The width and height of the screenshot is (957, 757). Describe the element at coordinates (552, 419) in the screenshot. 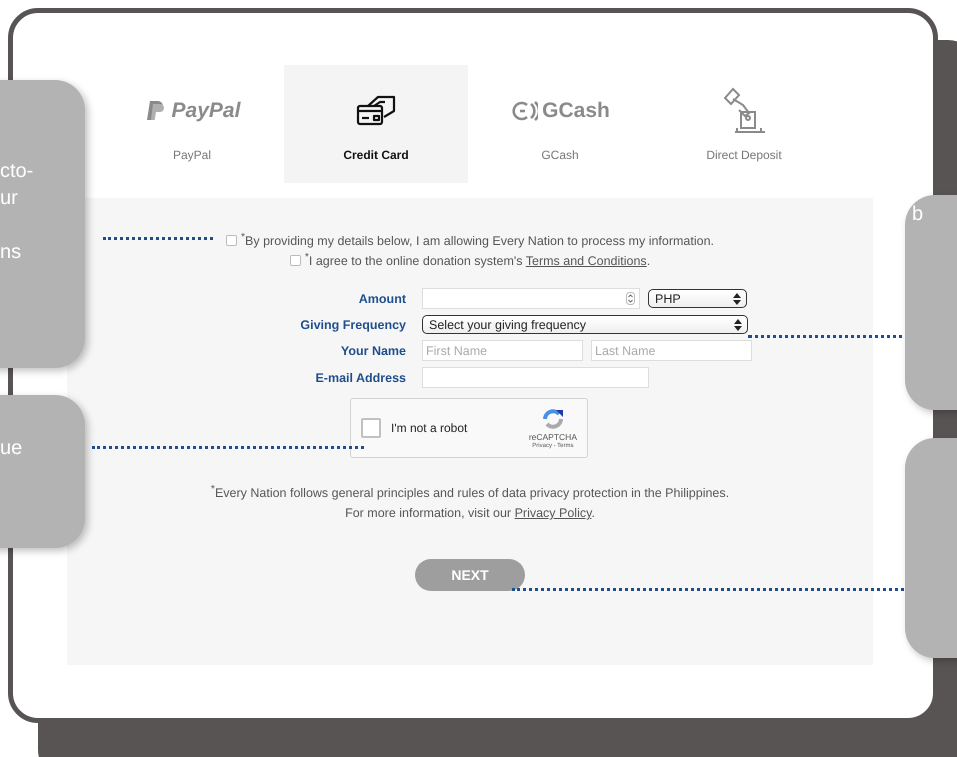

I see `recaptcha-icon` at that location.